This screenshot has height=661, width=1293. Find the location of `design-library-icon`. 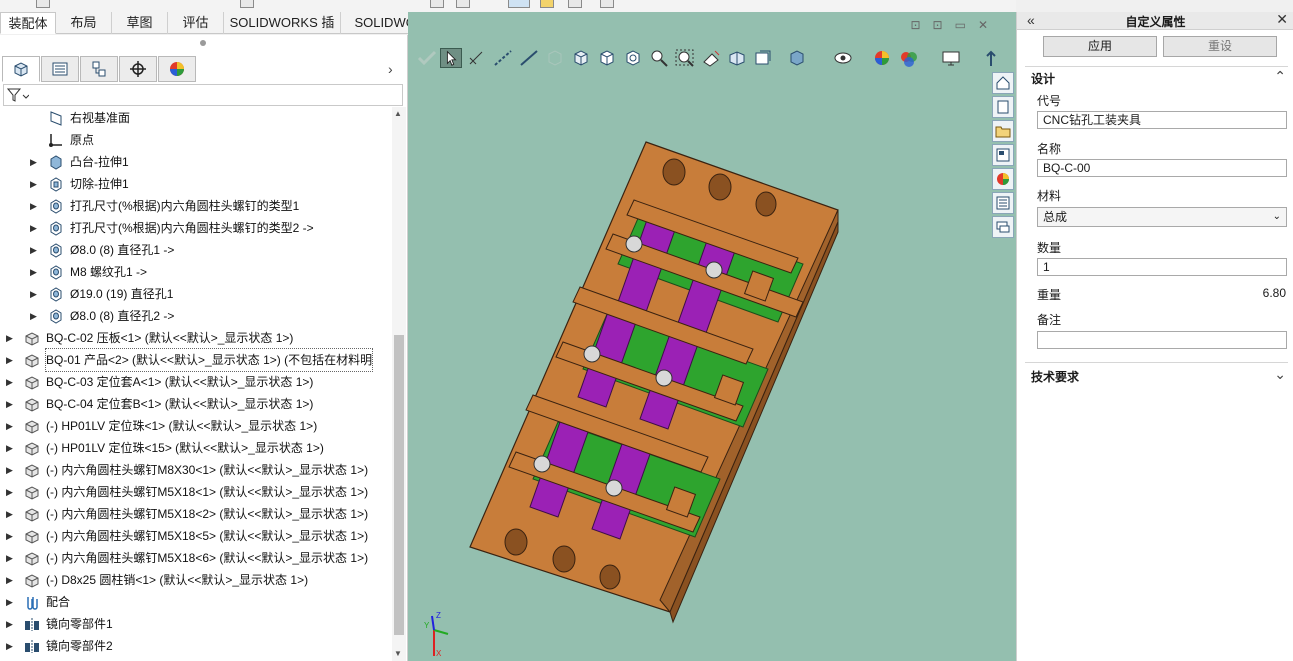

design-library-icon is located at coordinates (1003, 107).